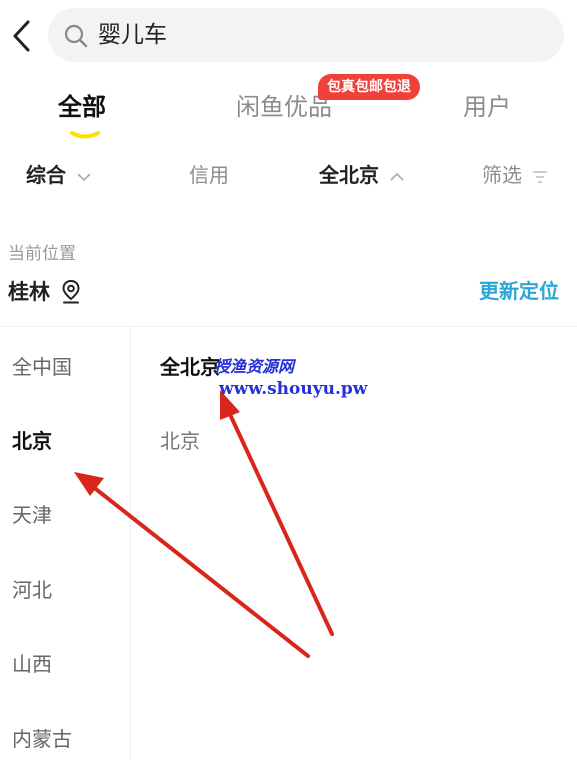 This screenshot has width=577, height=760. Describe the element at coordinates (46, 175) in the screenshot. I see `filter-sort-label: 综合` at that location.